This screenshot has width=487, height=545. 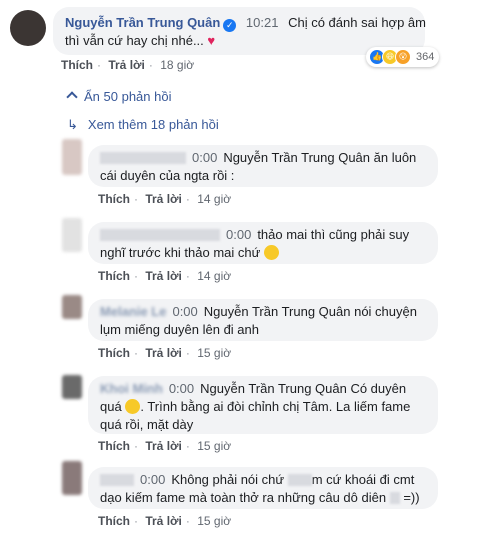 What do you see at coordinates (228, 479) in the screenshot?
I see `reply-text-line1a: Không phải nói chứ` at bounding box center [228, 479].